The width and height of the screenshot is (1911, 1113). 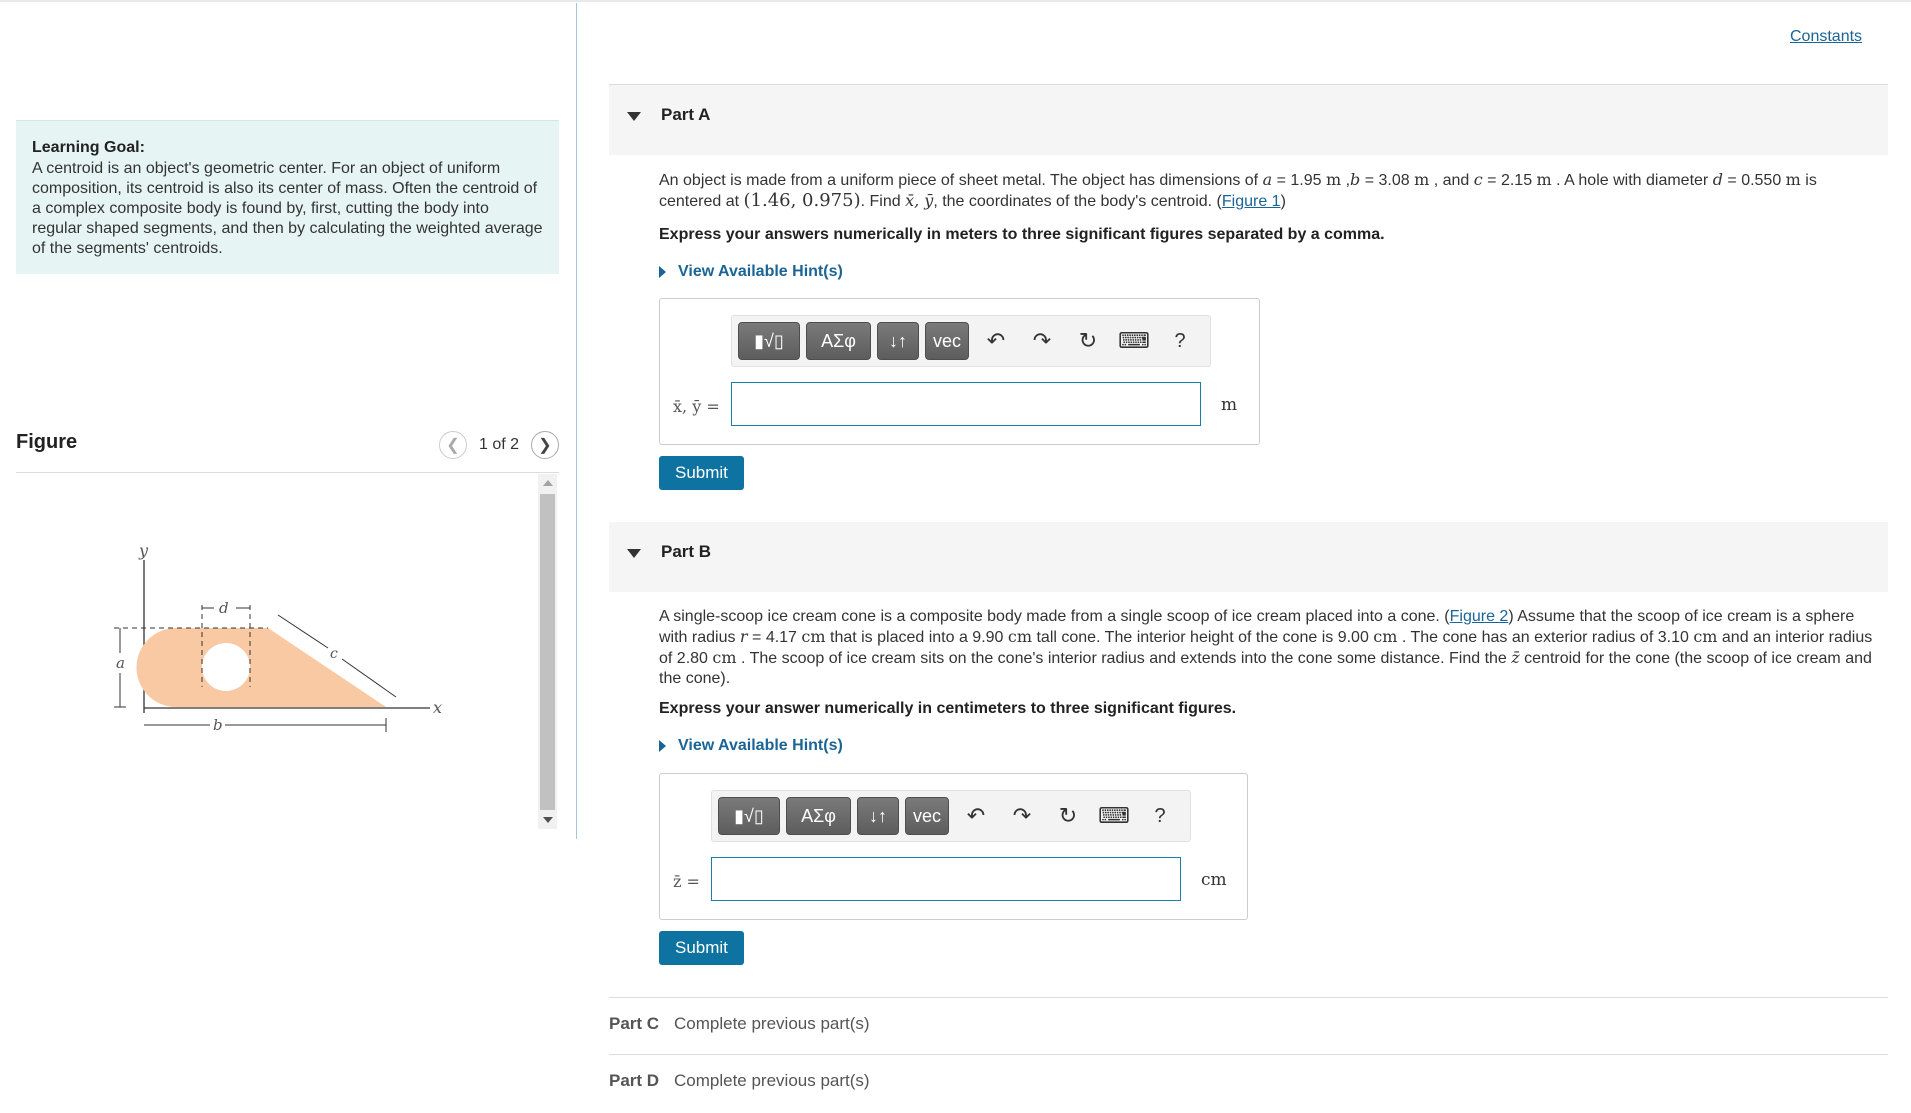 What do you see at coordinates (1248, 1082) in the screenshot?
I see `part-d-row: Part D Complete previous part(s)` at bounding box center [1248, 1082].